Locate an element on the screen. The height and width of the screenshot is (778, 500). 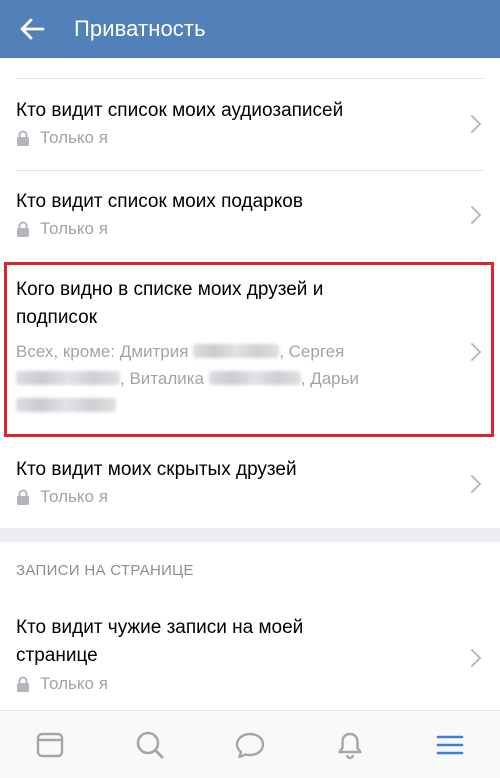
search-icon is located at coordinates (150, 744).